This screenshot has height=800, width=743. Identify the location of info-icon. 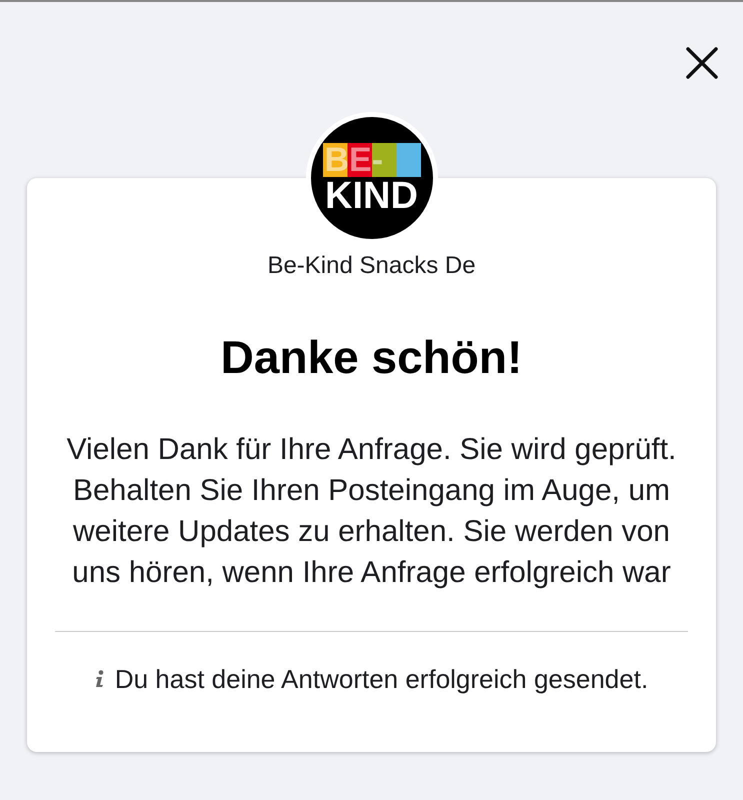
(99, 679).